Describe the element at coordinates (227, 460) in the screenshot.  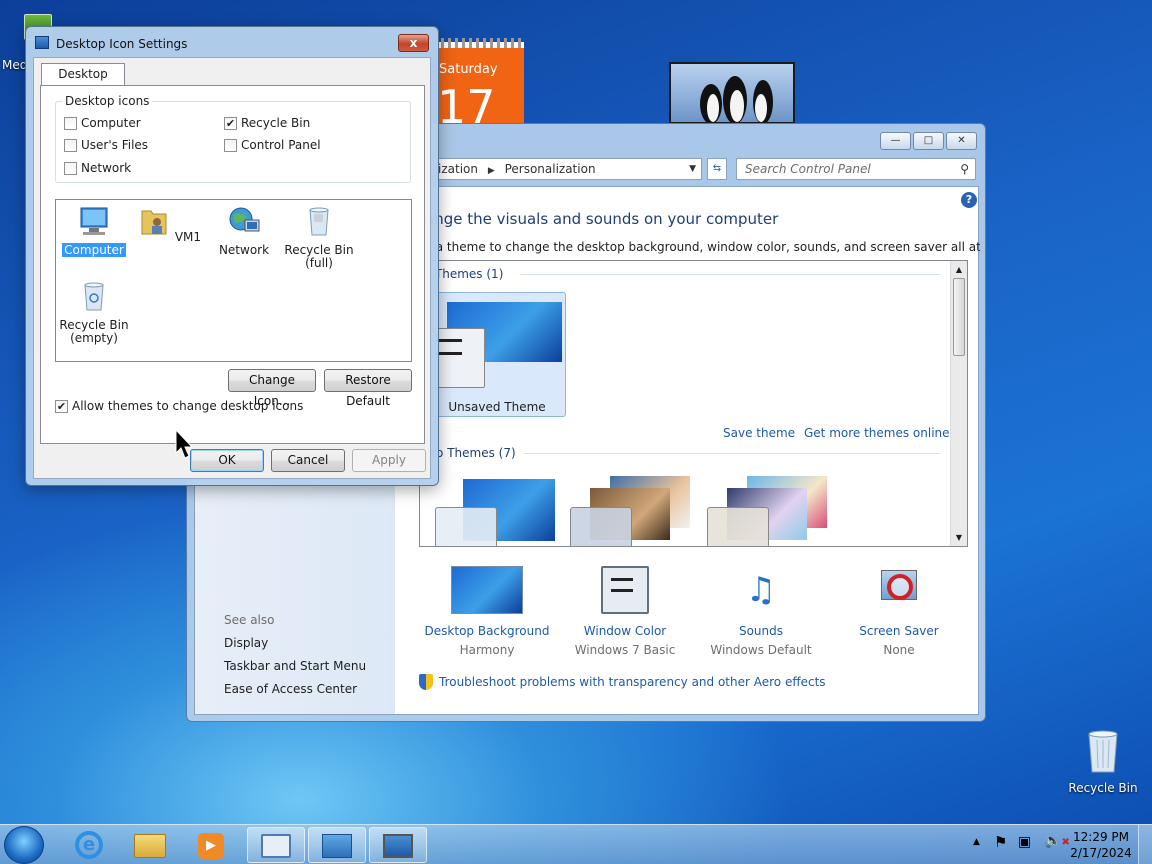
I see `ok-button: OK` at that location.